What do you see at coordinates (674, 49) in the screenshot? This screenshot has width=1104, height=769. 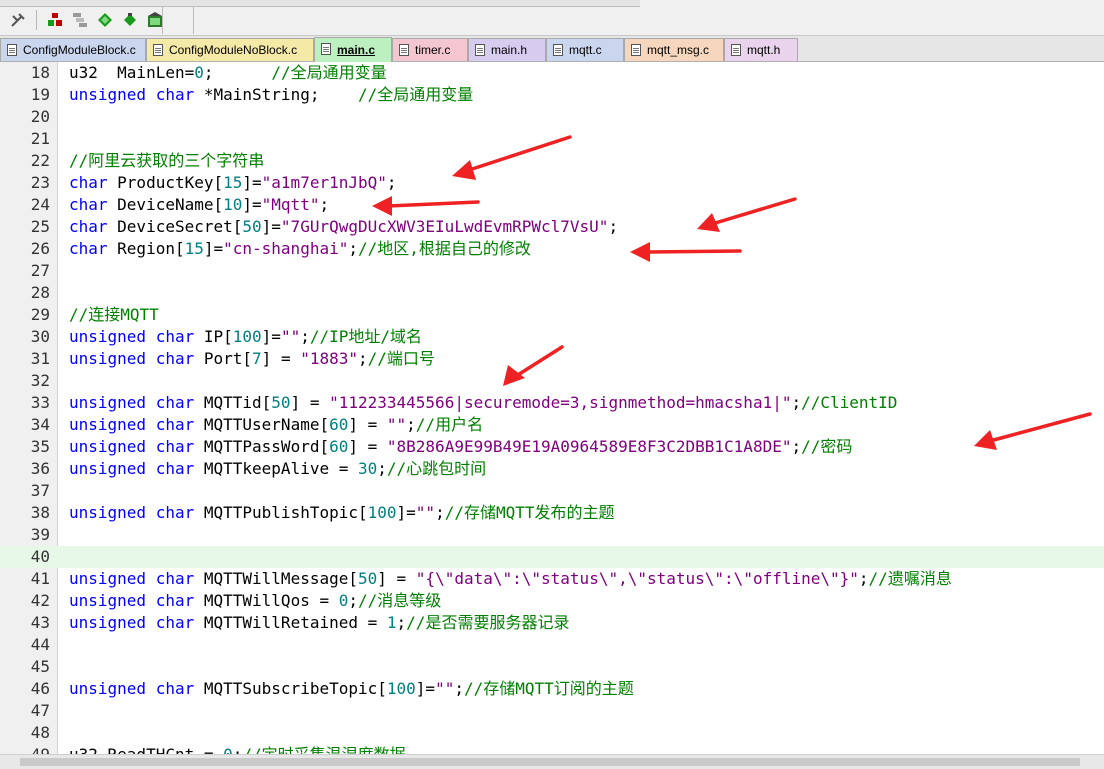 I see `tab-mqtt-msg-c: mqtt_msg.c` at bounding box center [674, 49].